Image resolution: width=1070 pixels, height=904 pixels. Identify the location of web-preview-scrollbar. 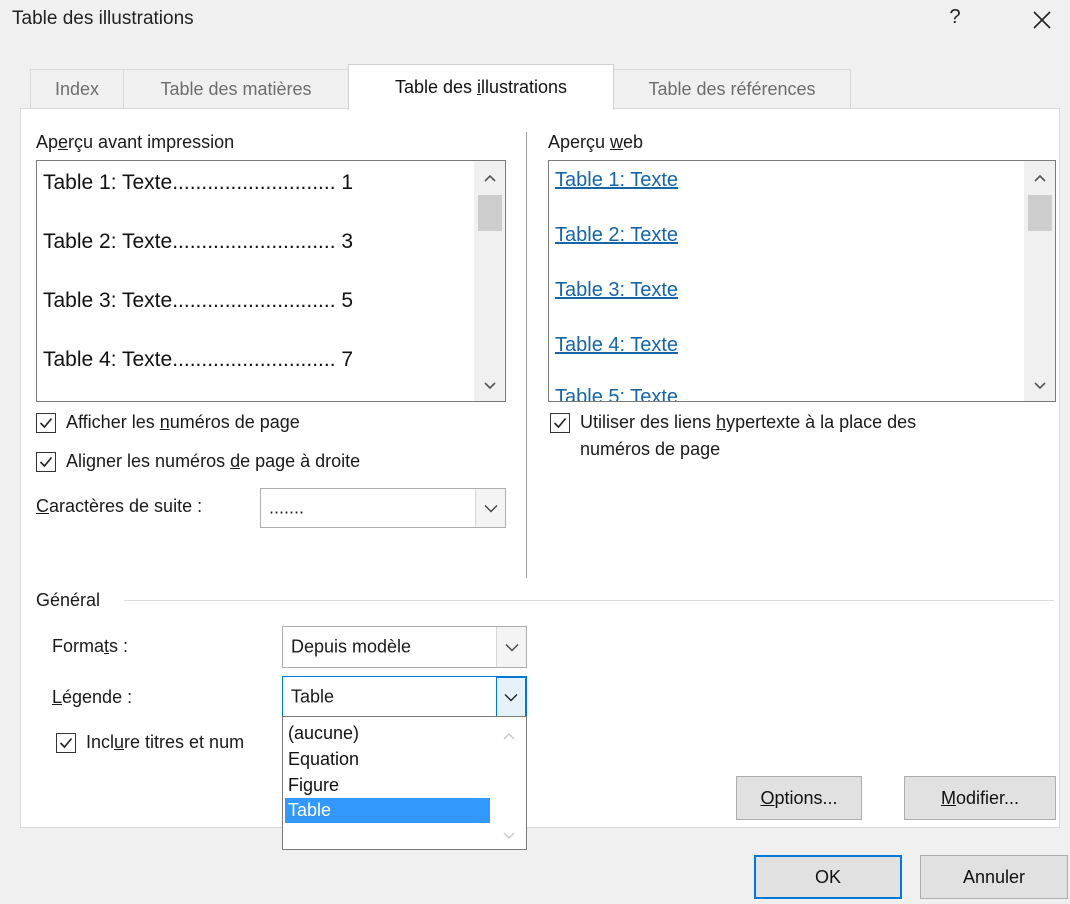
(1039, 281).